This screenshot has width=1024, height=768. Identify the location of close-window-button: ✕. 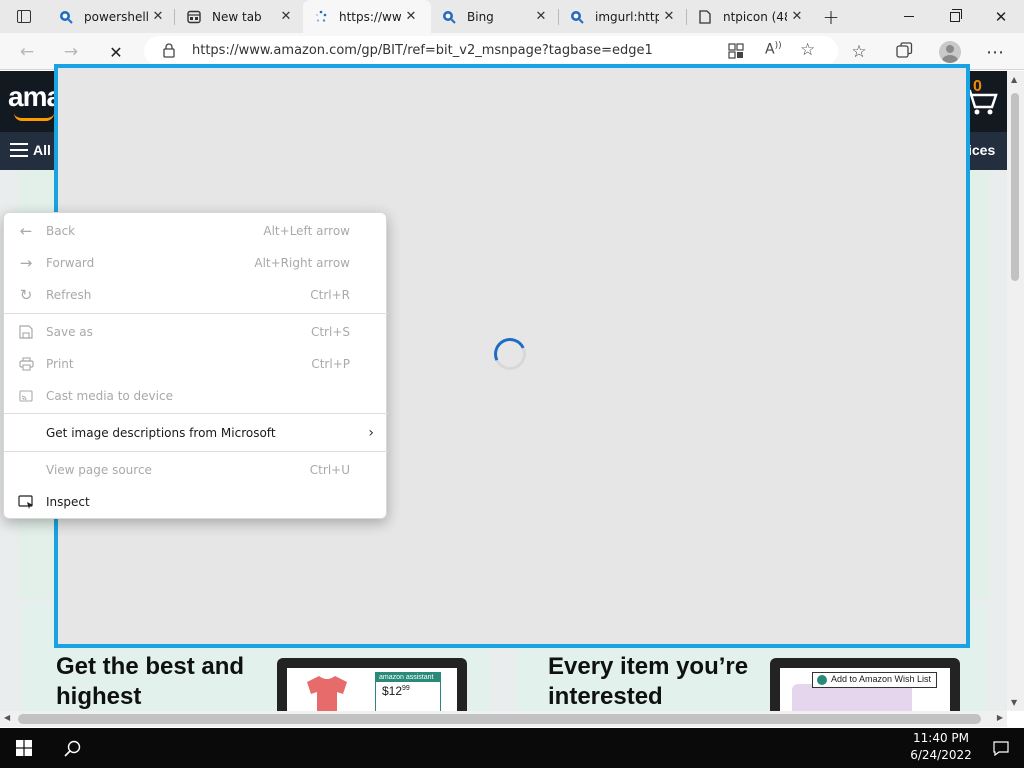
(1001, 16).